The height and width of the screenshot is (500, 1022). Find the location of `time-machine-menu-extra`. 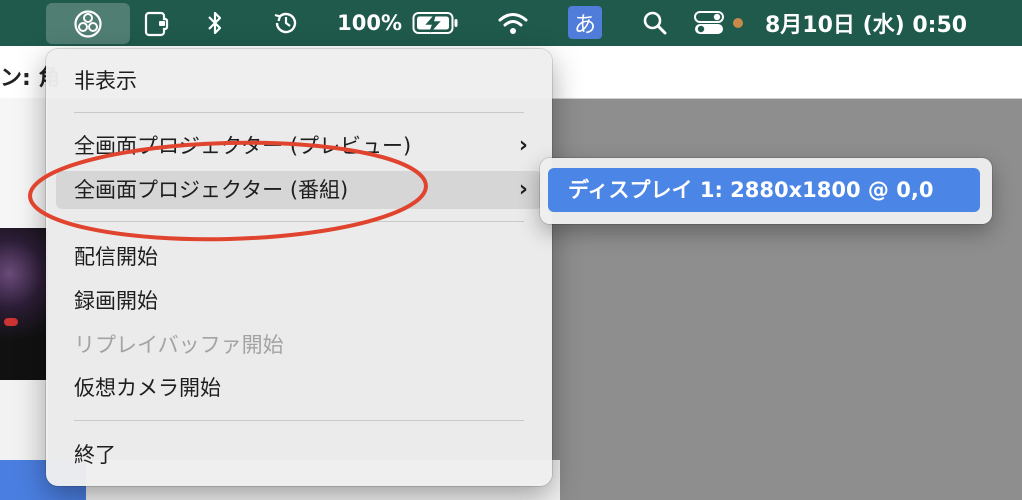

time-machine-menu-extra is located at coordinates (286, 23).